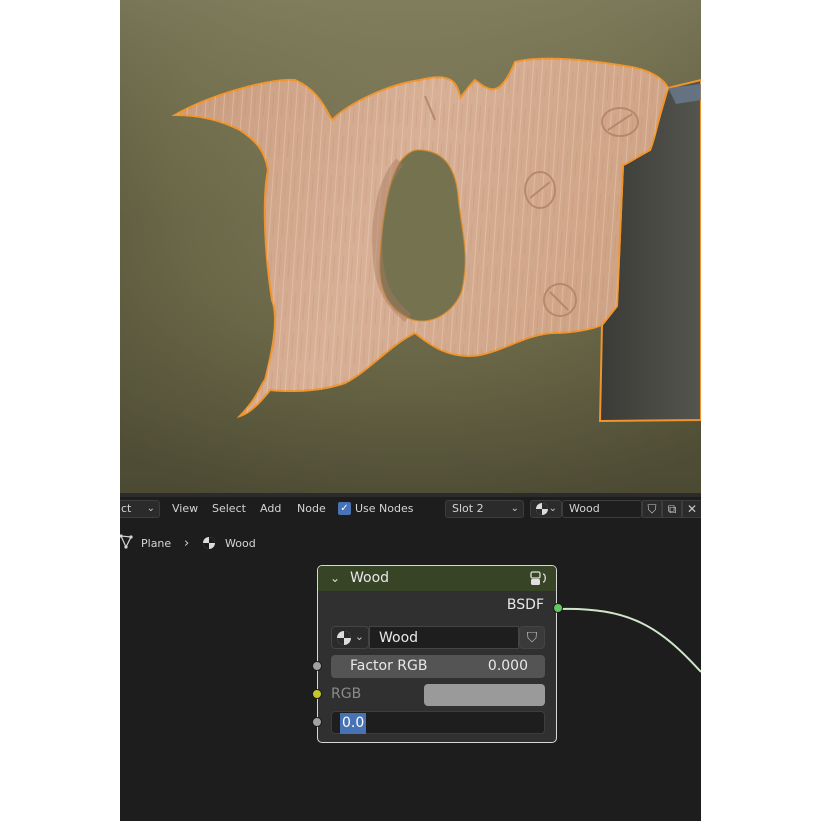  What do you see at coordinates (438, 666) in the screenshot?
I see `factor-rgb-slider: Factor RGB 0.000` at bounding box center [438, 666].